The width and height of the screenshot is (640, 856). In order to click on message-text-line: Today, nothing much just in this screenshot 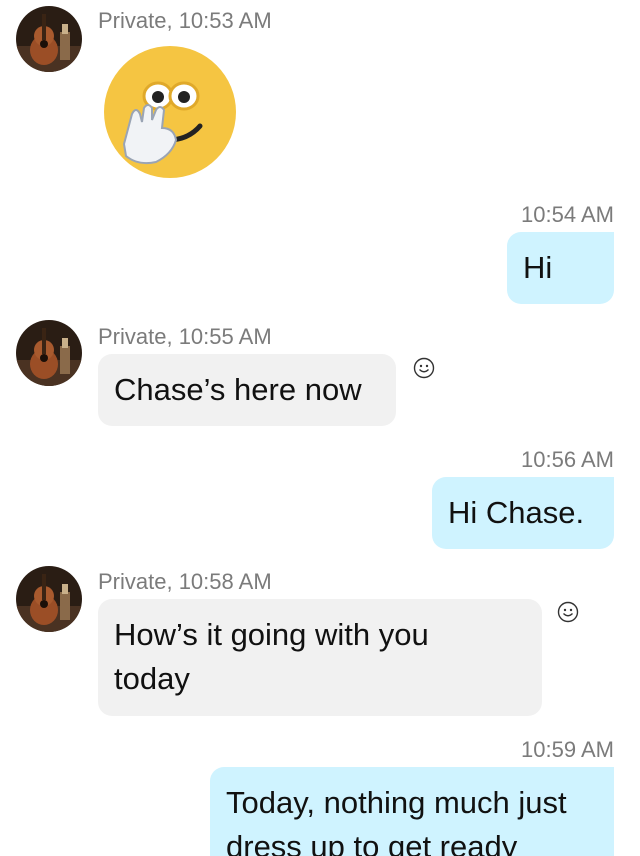, I will do `click(396, 802)`.